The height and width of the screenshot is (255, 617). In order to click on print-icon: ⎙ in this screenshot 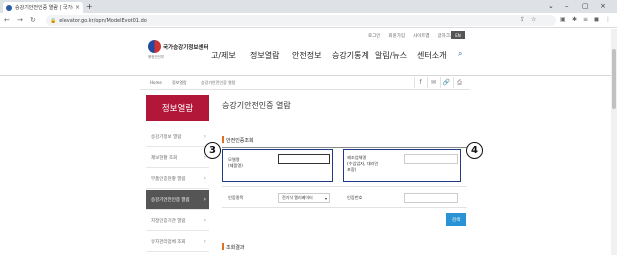, I will do `click(459, 82)`.